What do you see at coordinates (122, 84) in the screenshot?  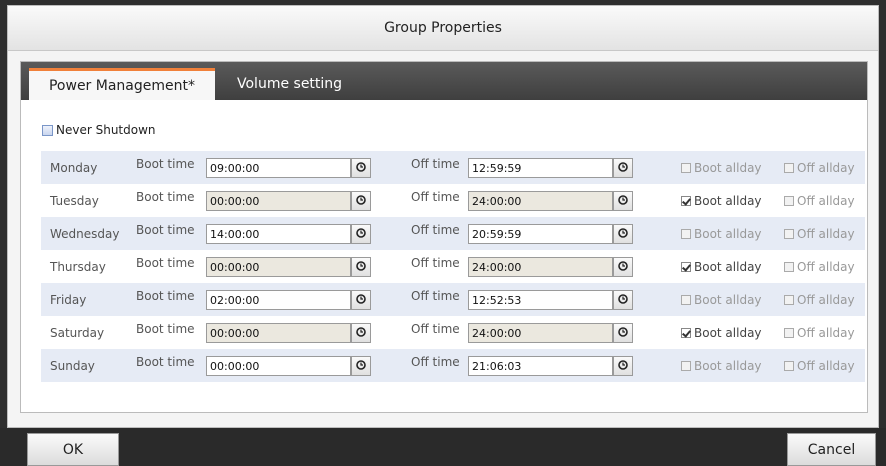 I see `tab-power-management: Power Management*` at bounding box center [122, 84].